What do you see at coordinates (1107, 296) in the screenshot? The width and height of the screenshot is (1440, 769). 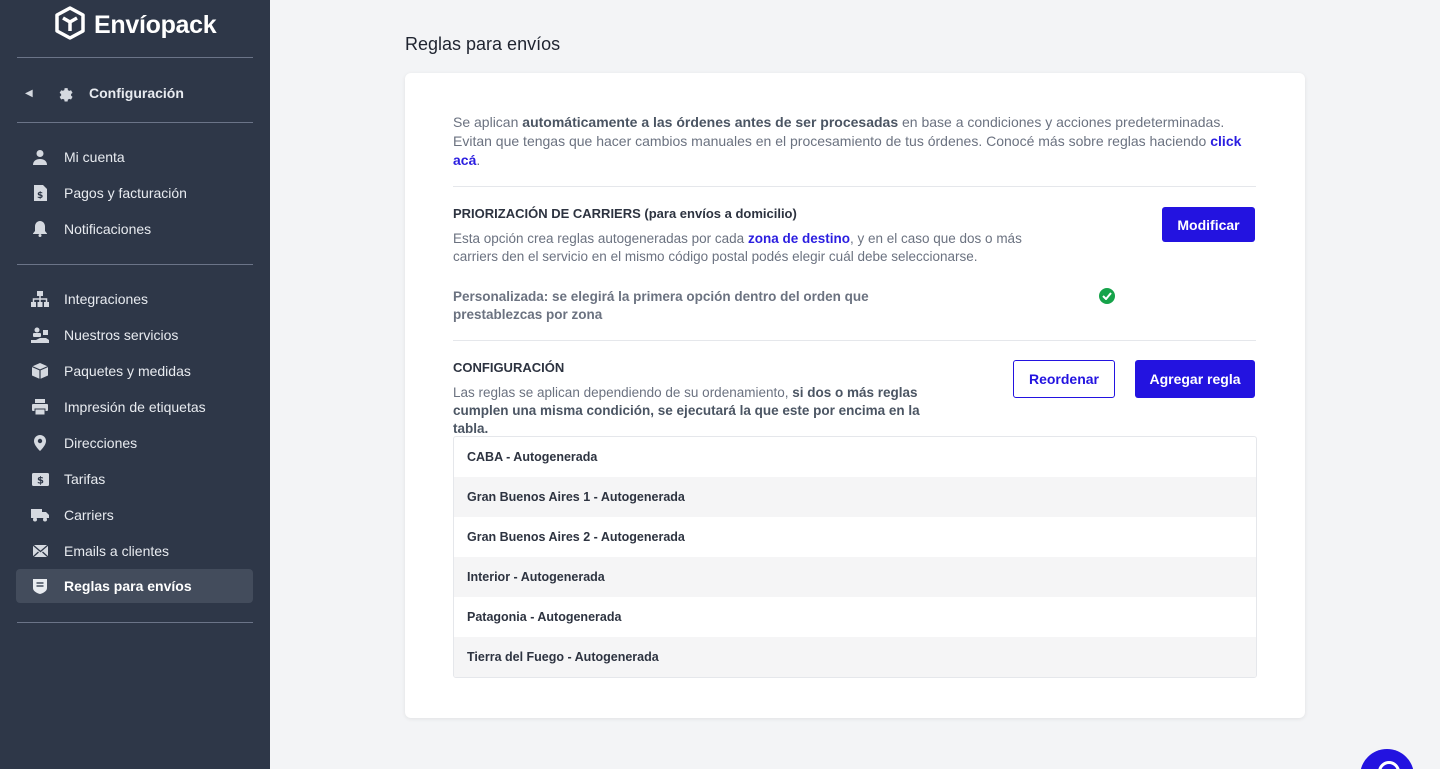 I see `check-circle-icon` at bounding box center [1107, 296].